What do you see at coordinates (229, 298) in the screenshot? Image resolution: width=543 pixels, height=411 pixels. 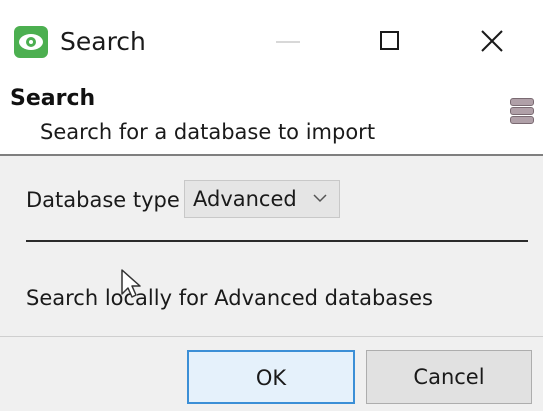 I see `search-locally-text: Search locally for Advanced databases` at bounding box center [229, 298].